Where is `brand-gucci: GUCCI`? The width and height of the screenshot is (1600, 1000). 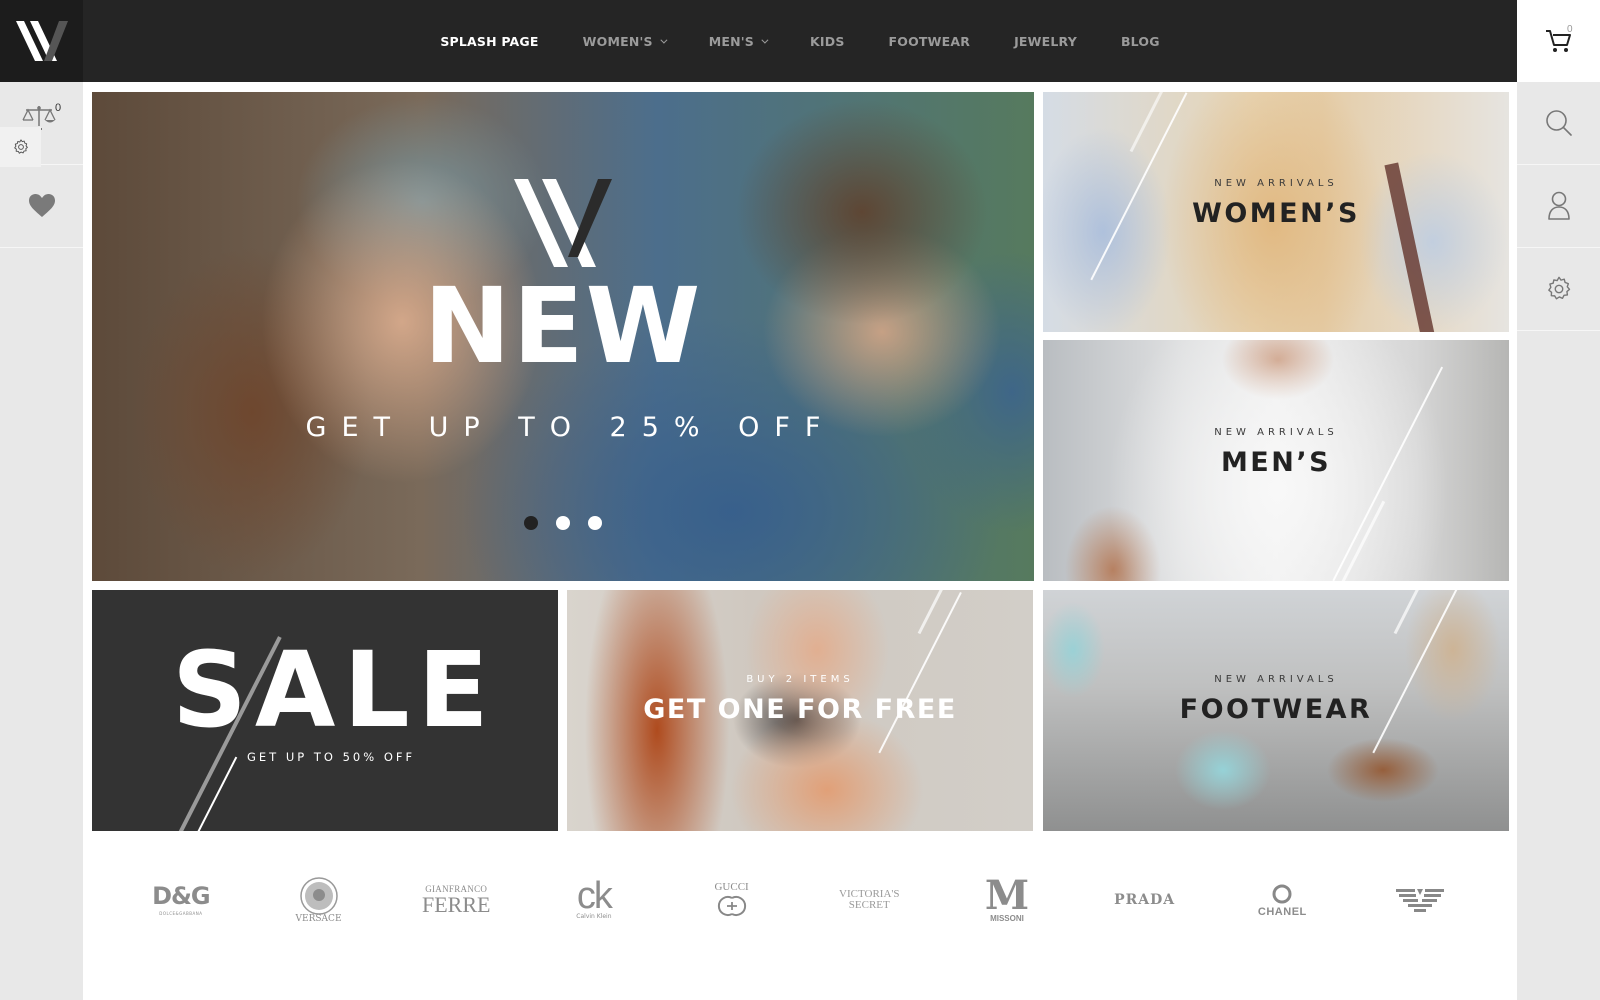
brand-gucci: GUCCI is located at coordinates (732, 900).